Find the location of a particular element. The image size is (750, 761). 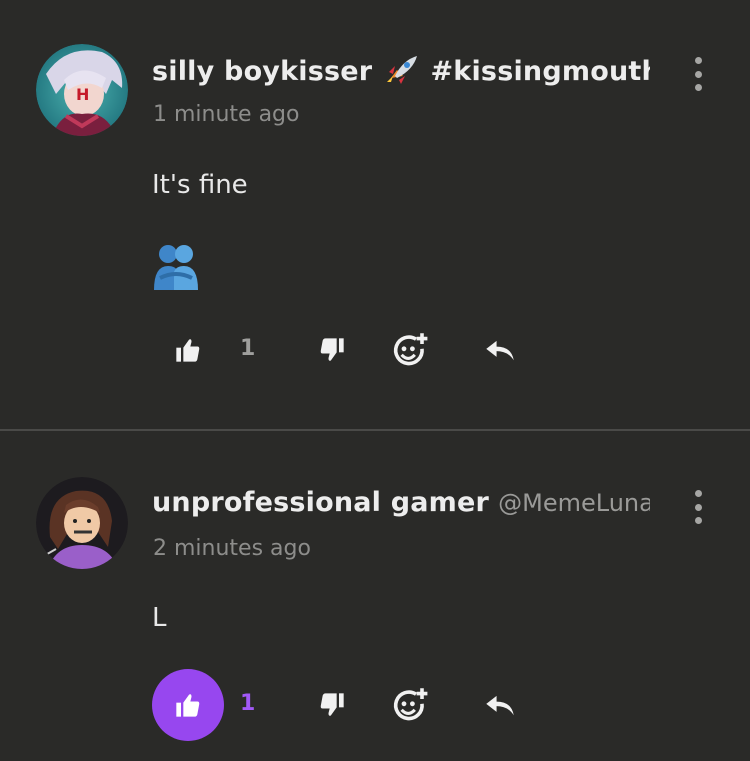

rocket-emoji-icon is located at coordinates (402, 70).